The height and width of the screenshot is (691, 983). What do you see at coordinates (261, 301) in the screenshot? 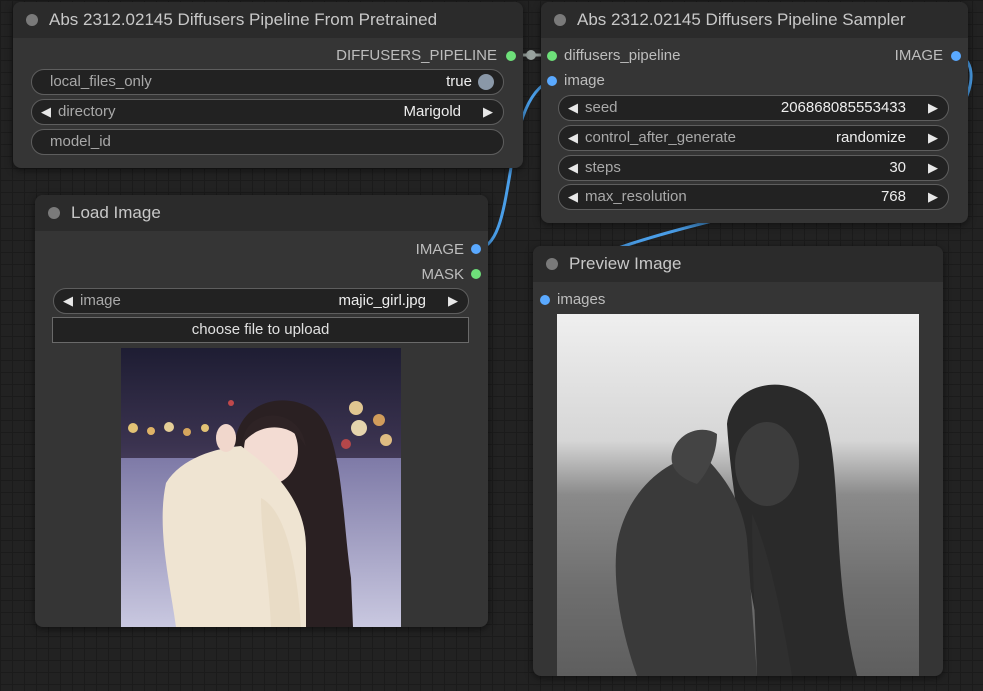
I see `image-file-combo: ◀ image majic_girl.jpg ▶` at bounding box center [261, 301].